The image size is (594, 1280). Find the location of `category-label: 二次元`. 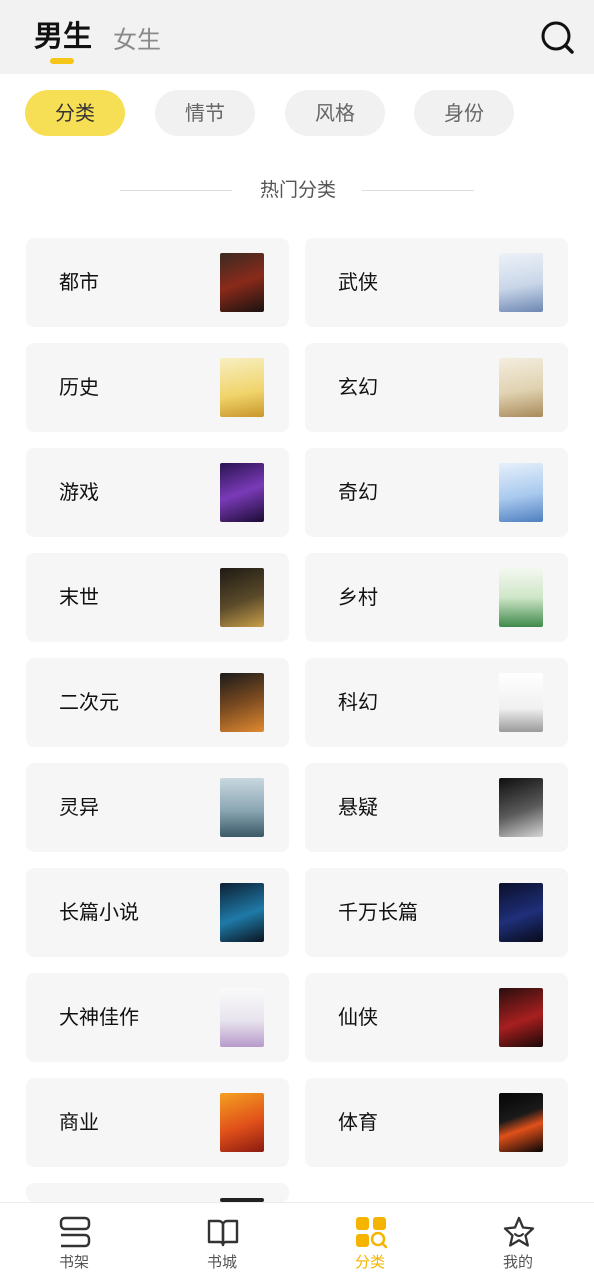

category-label: 二次元 is located at coordinates (89, 702).